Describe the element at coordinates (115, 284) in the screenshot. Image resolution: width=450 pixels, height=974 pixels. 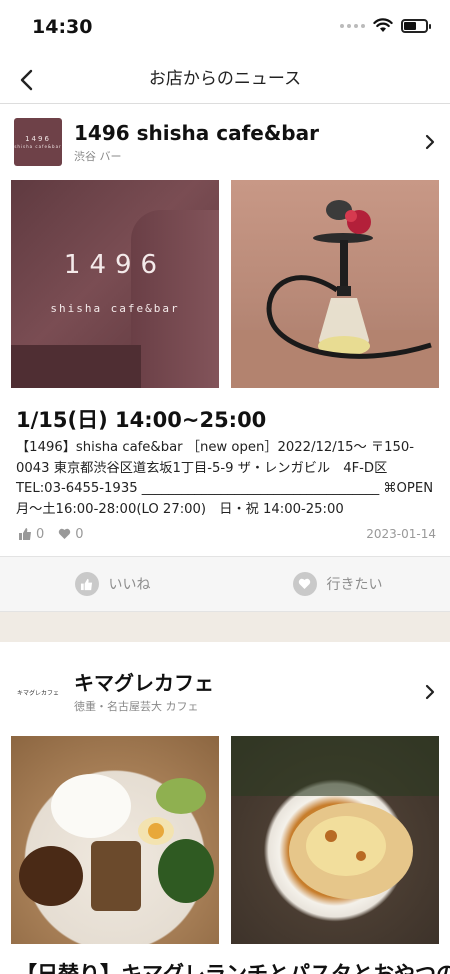
I see `post-photo-sofa: 1496 shisha cafe&bar` at that location.